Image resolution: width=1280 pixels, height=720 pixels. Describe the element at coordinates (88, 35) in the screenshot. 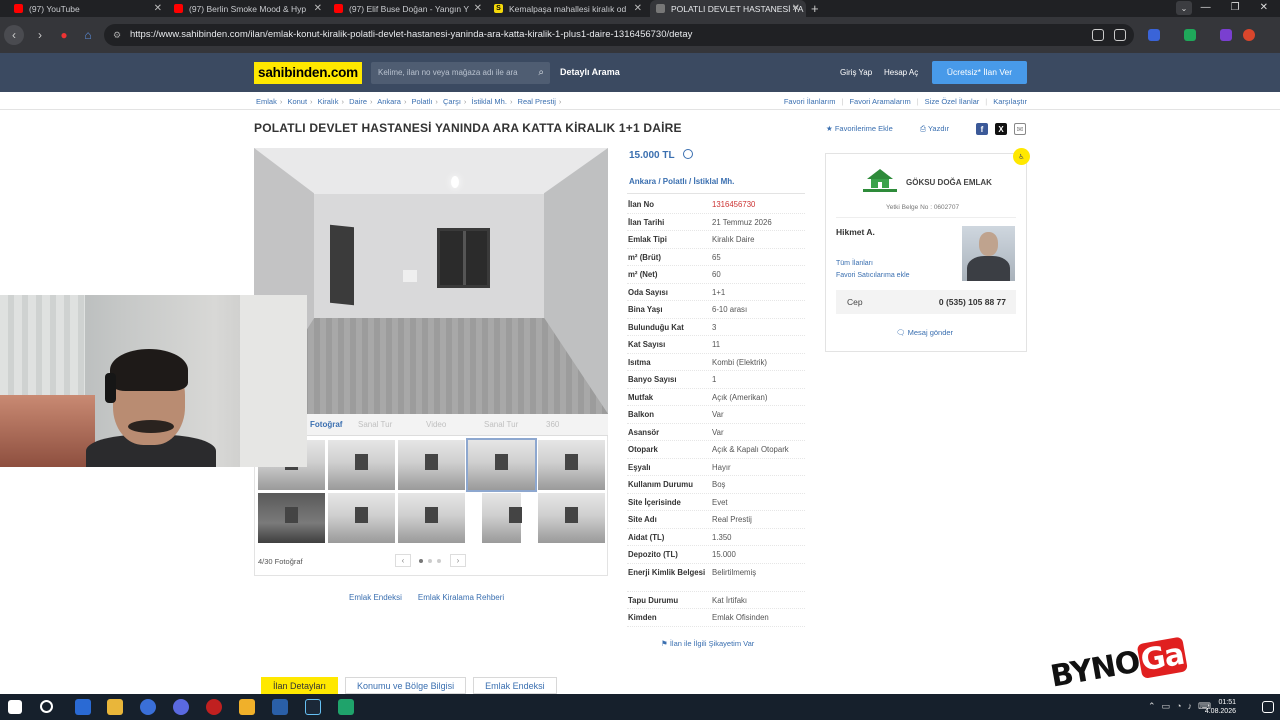

I see `home-icon: ⌂` at that location.